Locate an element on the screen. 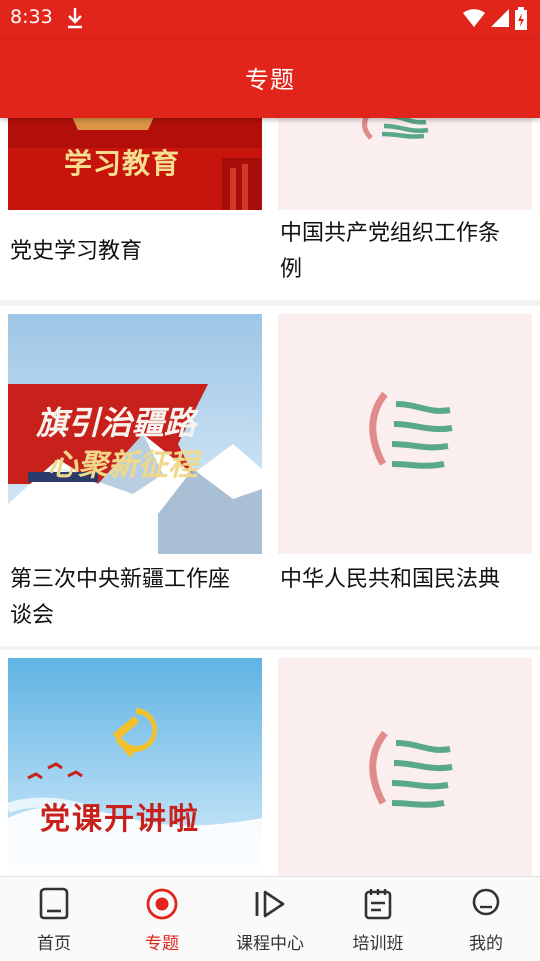  wifi-icon is located at coordinates (474, 20).